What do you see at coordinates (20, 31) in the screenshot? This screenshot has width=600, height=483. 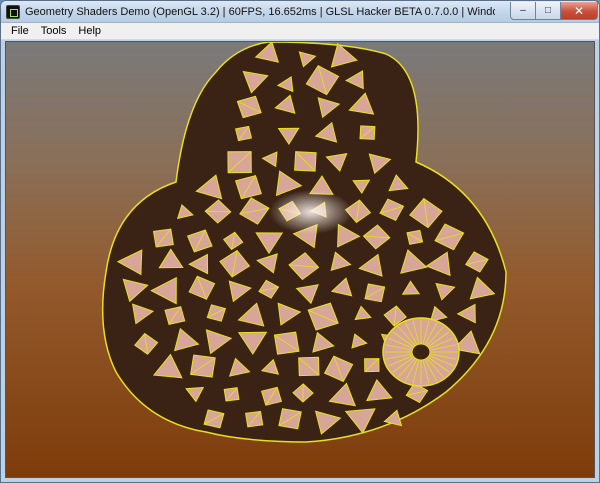 I see `menu-file: File` at bounding box center [20, 31].